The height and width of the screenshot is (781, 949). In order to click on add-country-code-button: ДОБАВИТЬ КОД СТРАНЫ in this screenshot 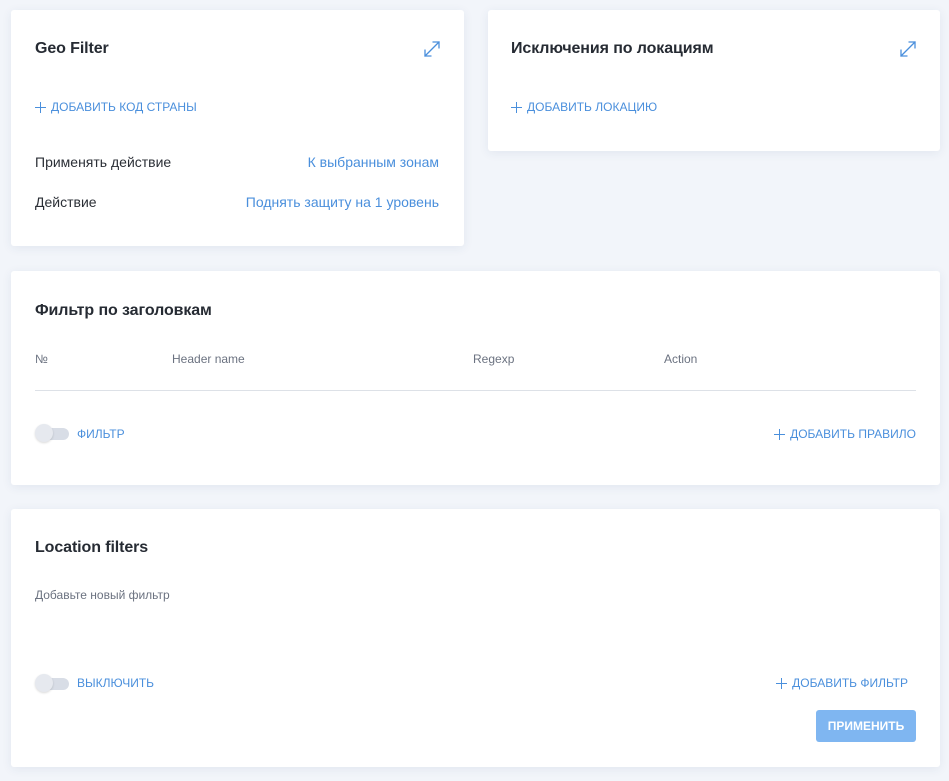, I will do `click(116, 107)`.